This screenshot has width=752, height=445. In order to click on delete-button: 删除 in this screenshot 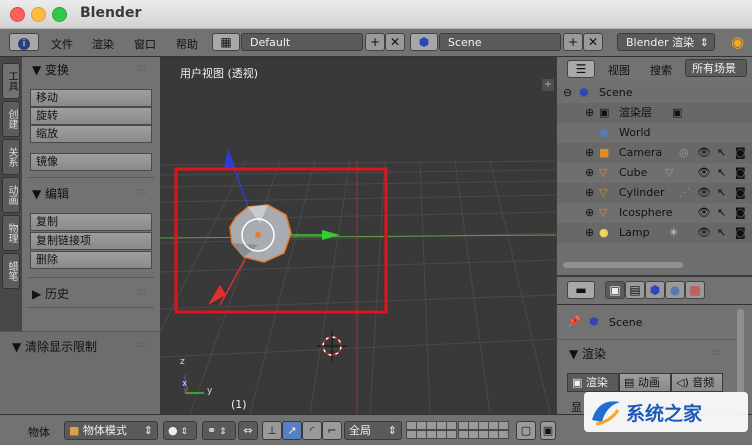, I will do `click(91, 260)`.